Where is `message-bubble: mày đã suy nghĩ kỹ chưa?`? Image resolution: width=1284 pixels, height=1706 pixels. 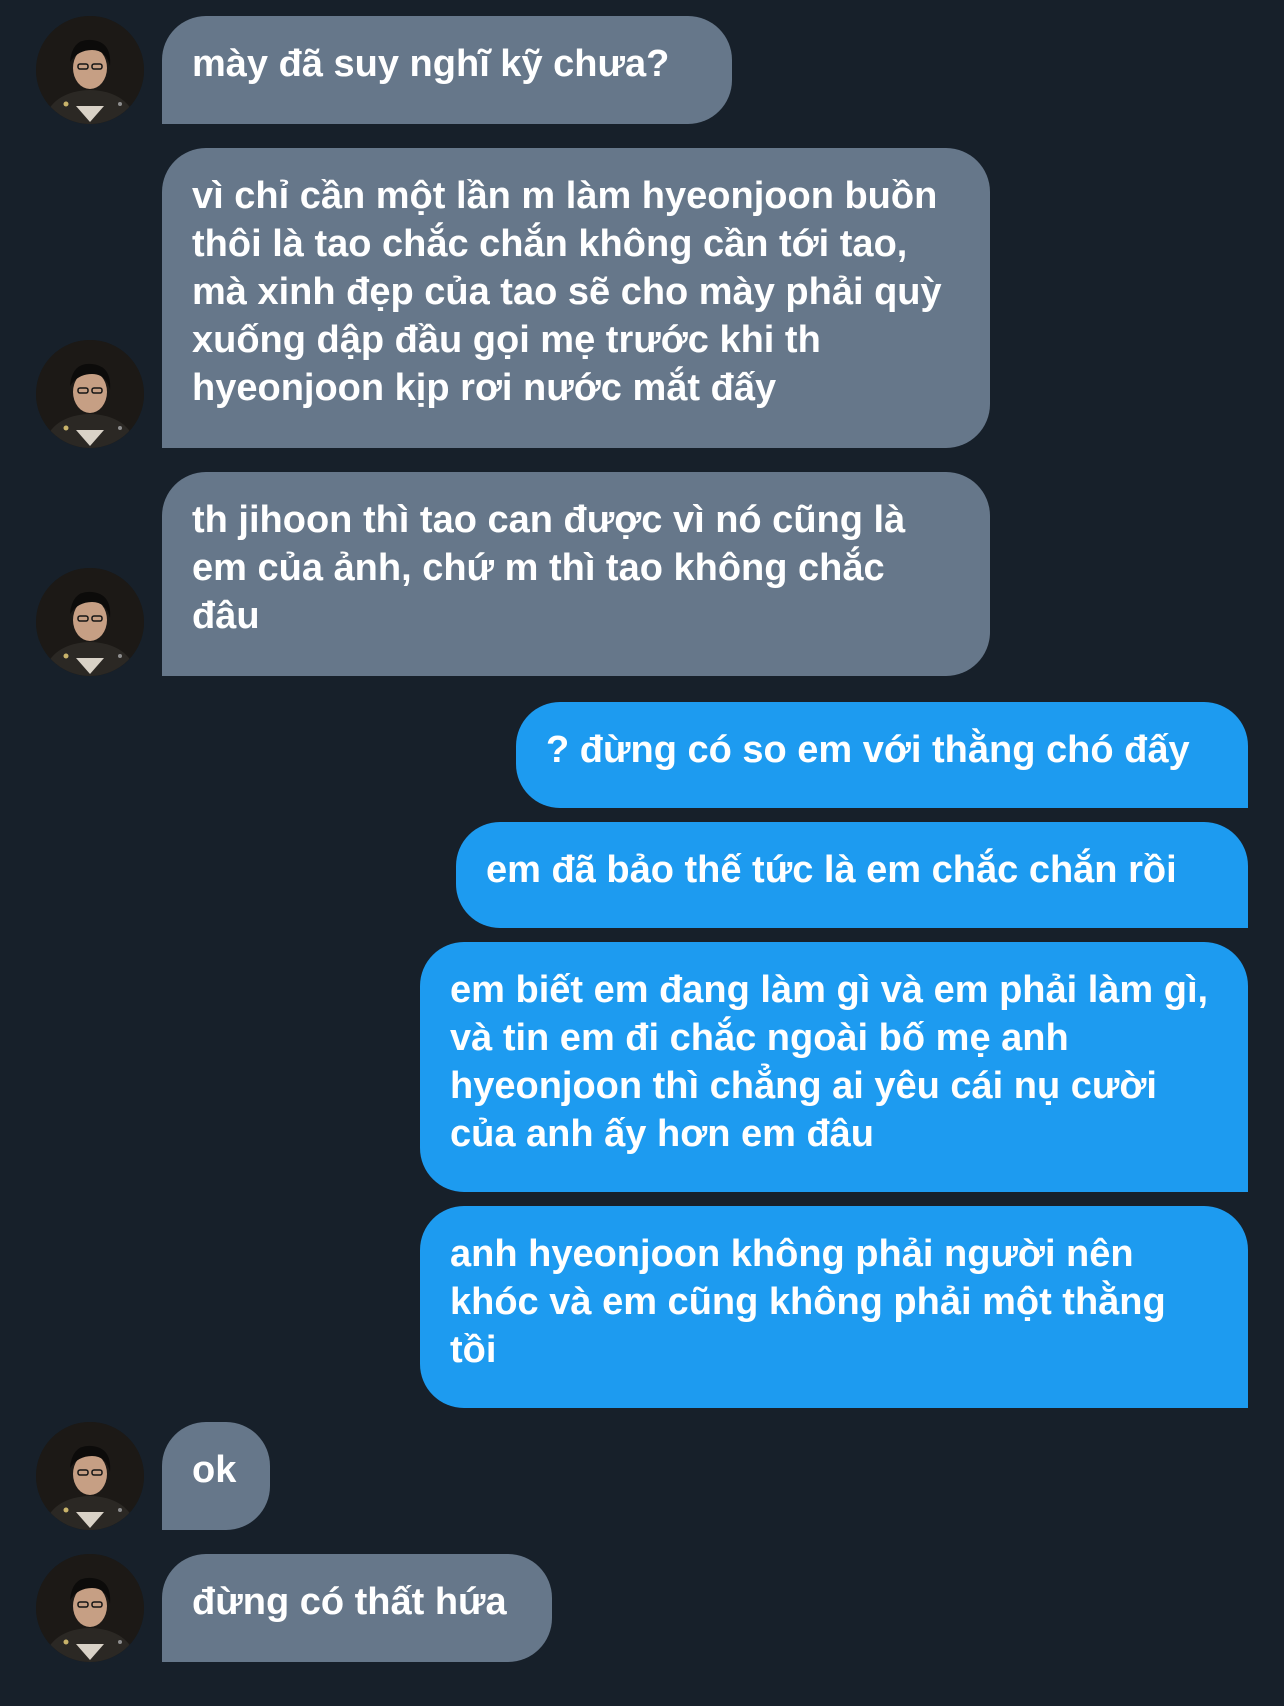
message-bubble: mày đã suy nghĩ kỹ chưa? is located at coordinates (447, 70).